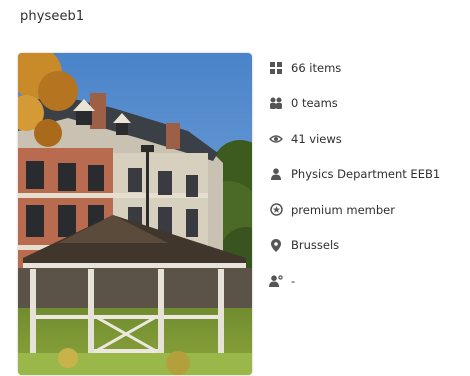  What do you see at coordinates (315, 245) in the screenshot?
I see `stat-location-text: Brussels` at bounding box center [315, 245].